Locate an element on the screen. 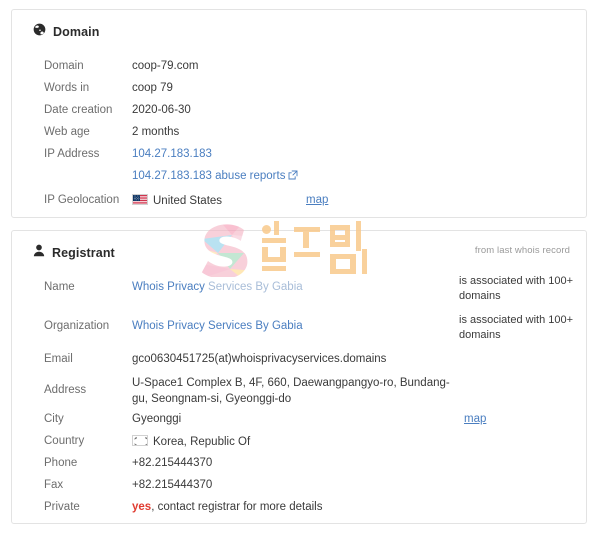 The image size is (599, 533). row-value: Korea, Republic Of is located at coordinates (191, 441).